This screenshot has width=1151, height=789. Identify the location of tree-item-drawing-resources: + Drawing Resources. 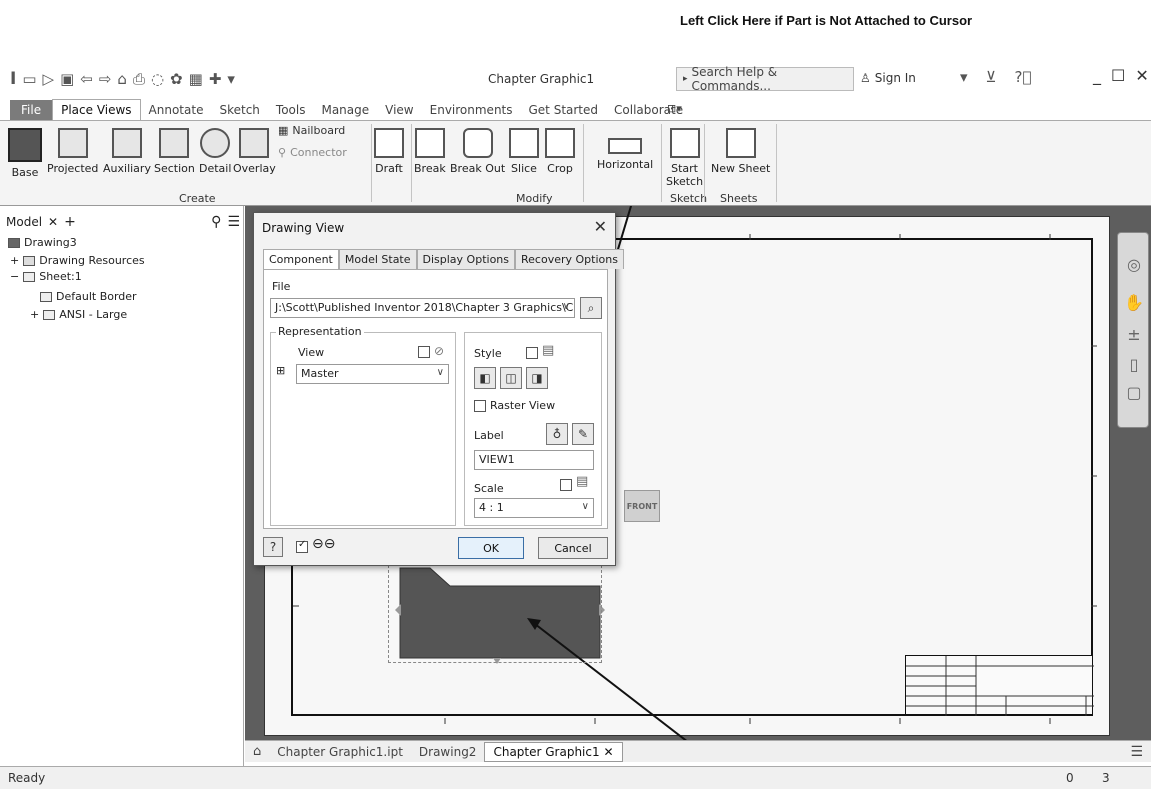
(77, 260).